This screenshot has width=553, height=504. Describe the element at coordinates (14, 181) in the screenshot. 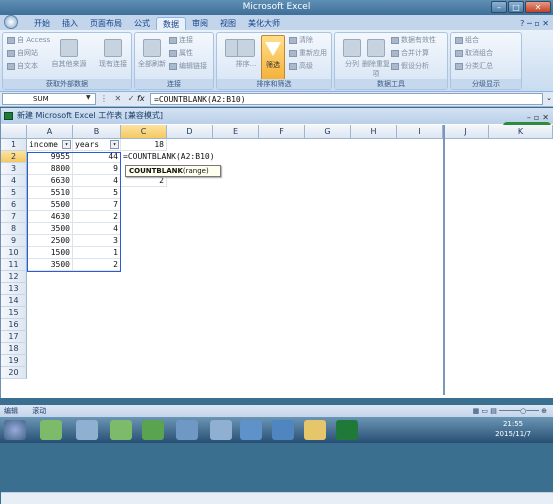

I see `row-header: 4` at that location.